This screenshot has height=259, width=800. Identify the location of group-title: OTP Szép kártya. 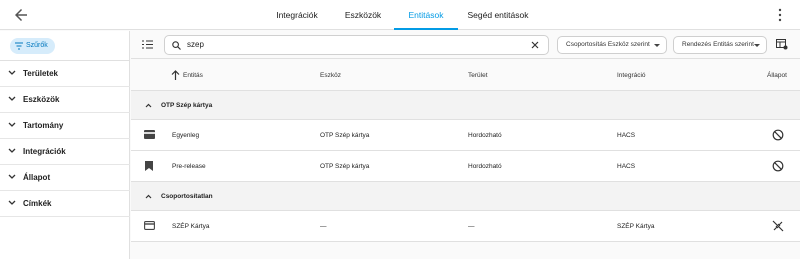
(187, 105).